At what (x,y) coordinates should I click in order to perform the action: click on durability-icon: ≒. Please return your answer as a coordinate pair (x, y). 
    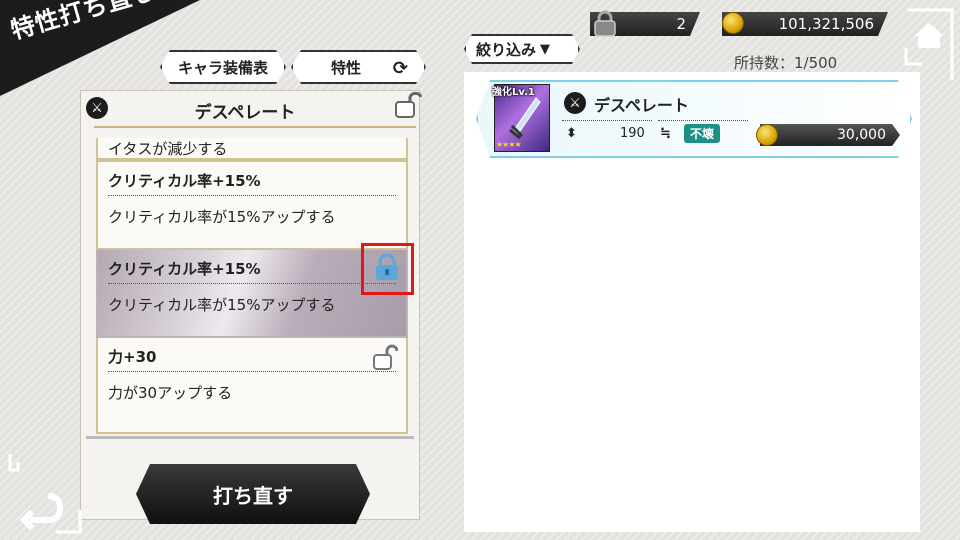
    Looking at the image, I should click on (665, 133).